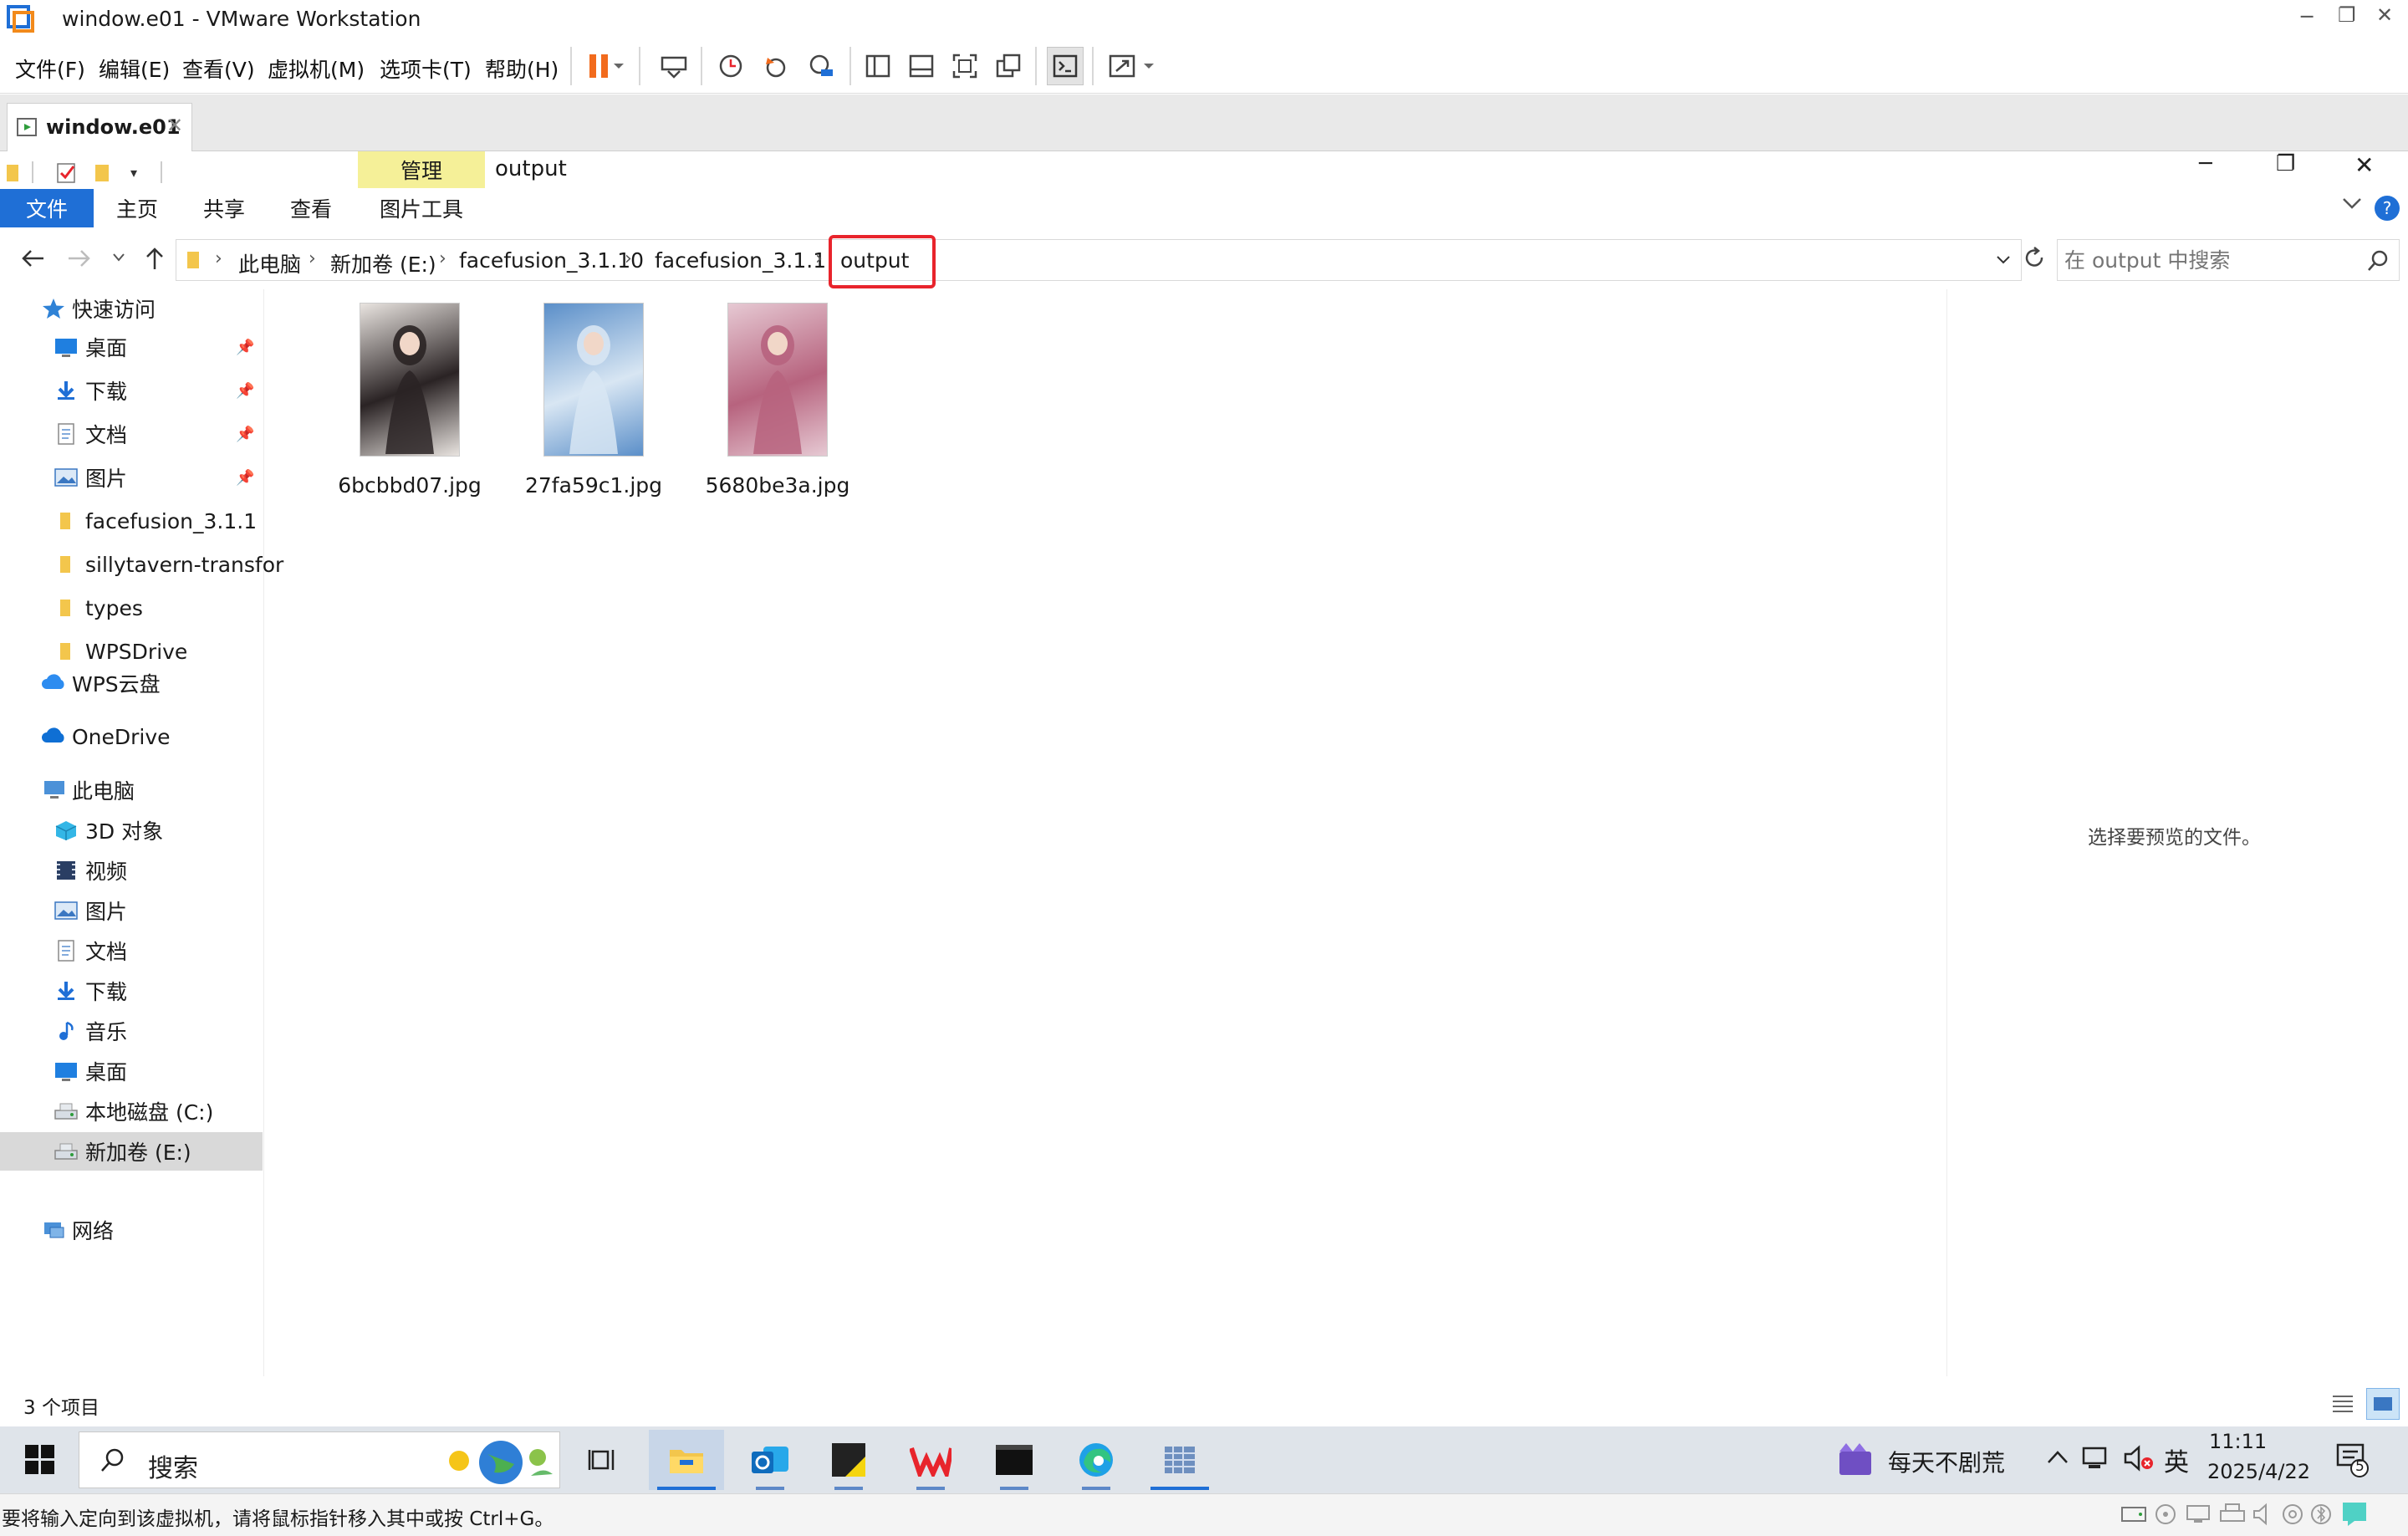 The height and width of the screenshot is (1536, 2408). I want to click on breadcrumb-drive-e: 新加卷 (E:), so click(383, 263).